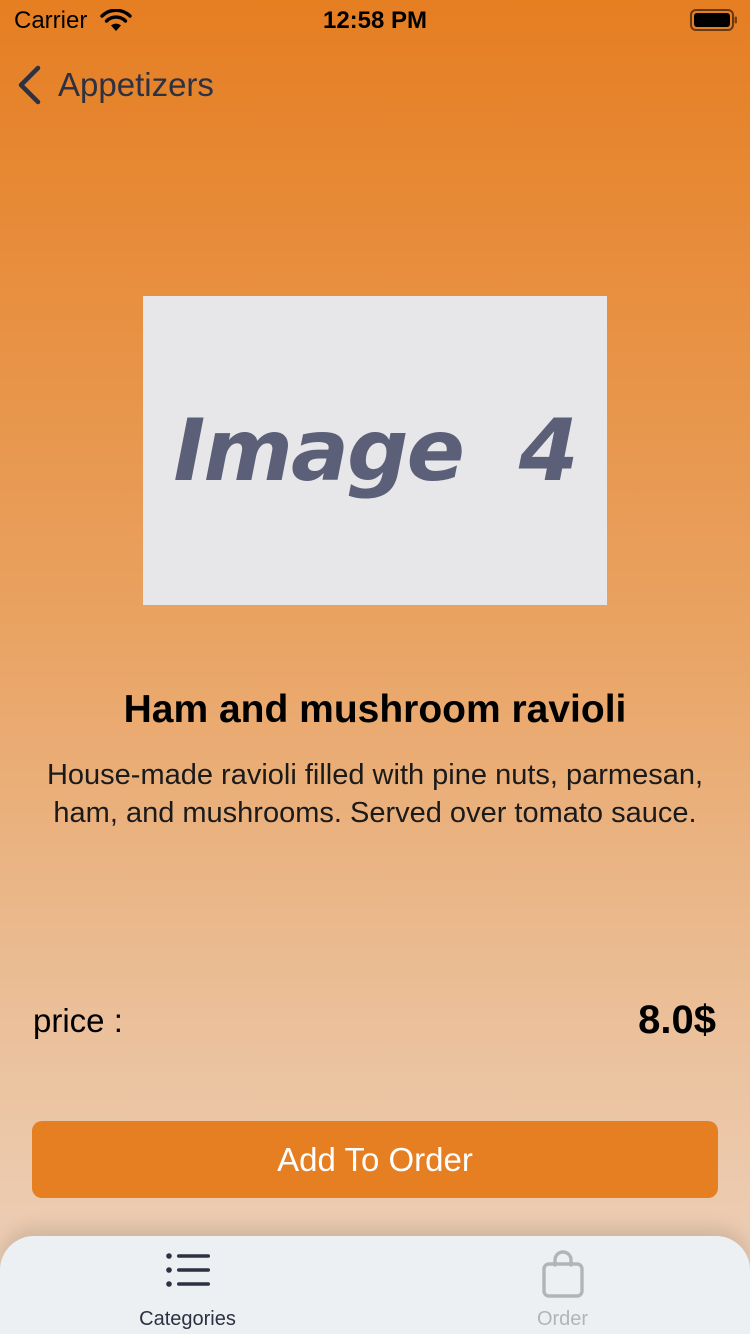 Image resolution: width=750 pixels, height=1334 pixels. I want to click on tab-bar: Categories Order, so click(375, 1285).